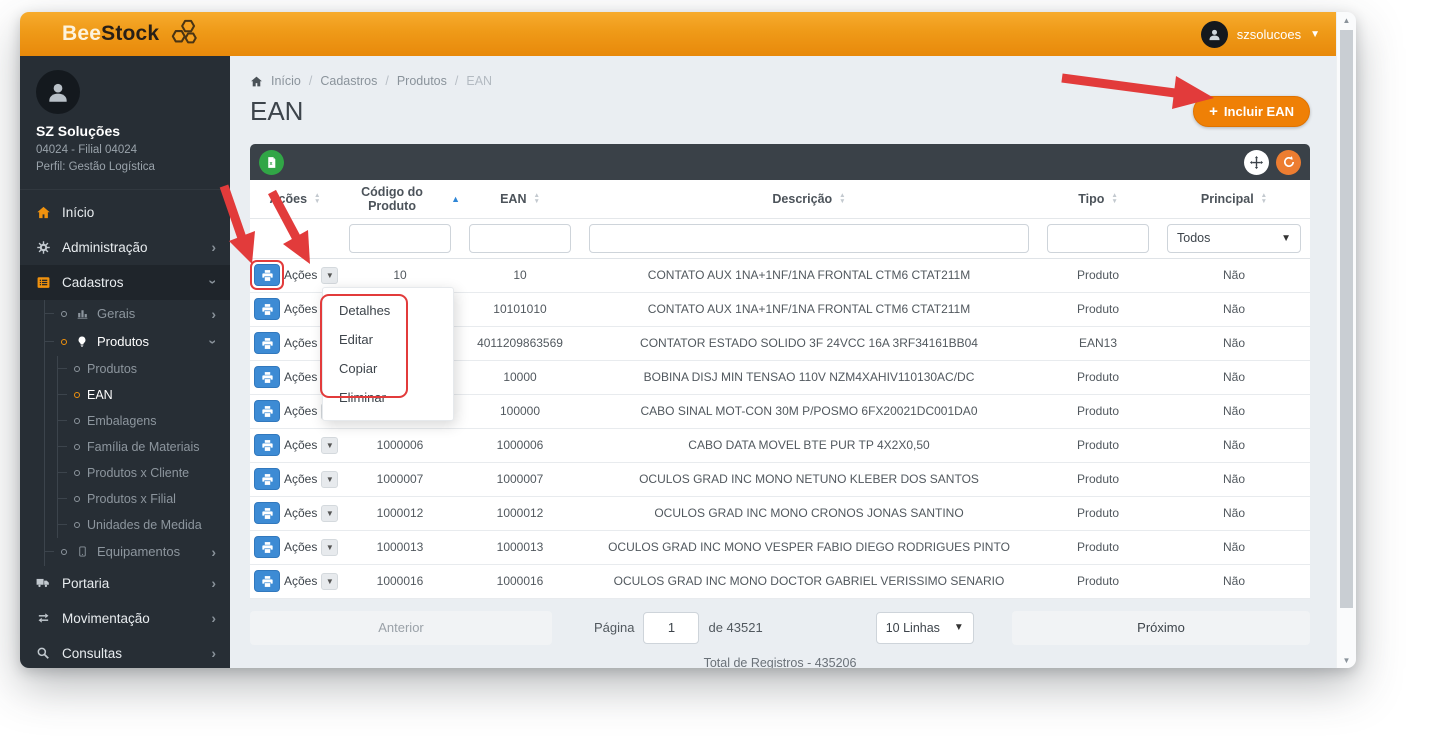 The image size is (1442, 750). I want to click on ean-cell: 4011209863569, so click(520, 343).